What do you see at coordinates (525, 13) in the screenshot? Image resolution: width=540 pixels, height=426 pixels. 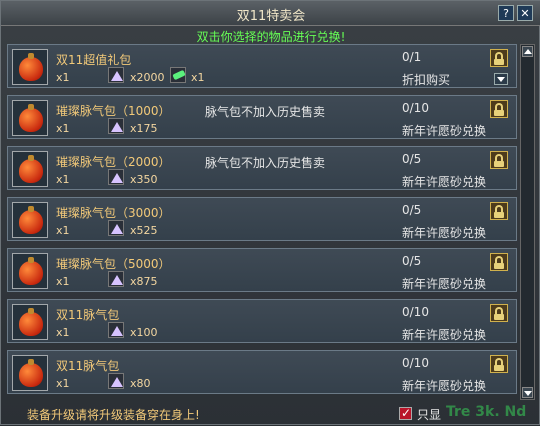 I see `close-button: ✕` at bounding box center [525, 13].